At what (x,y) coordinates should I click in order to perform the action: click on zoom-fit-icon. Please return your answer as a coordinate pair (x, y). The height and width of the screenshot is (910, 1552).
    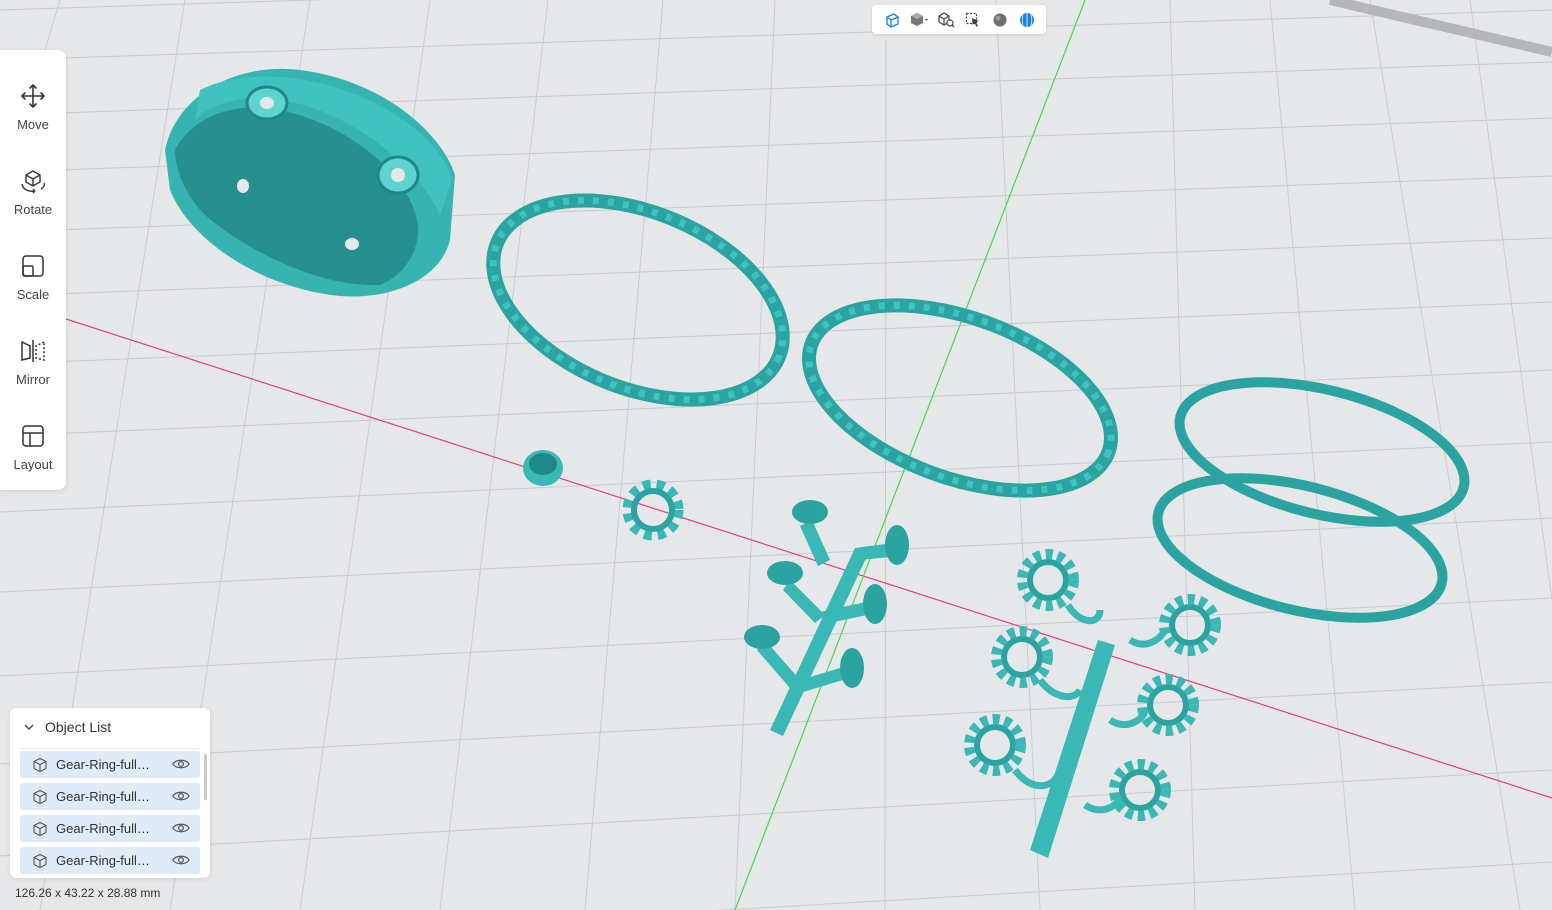
    Looking at the image, I should click on (945, 19).